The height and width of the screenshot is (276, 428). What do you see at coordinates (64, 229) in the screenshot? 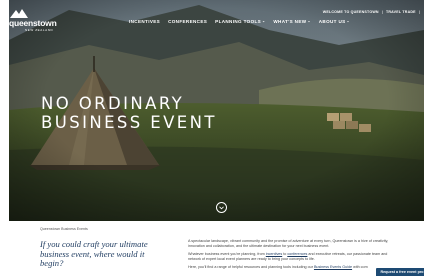
I see `breadcrumb: Queenstown Business Events` at bounding box center [64, 229].